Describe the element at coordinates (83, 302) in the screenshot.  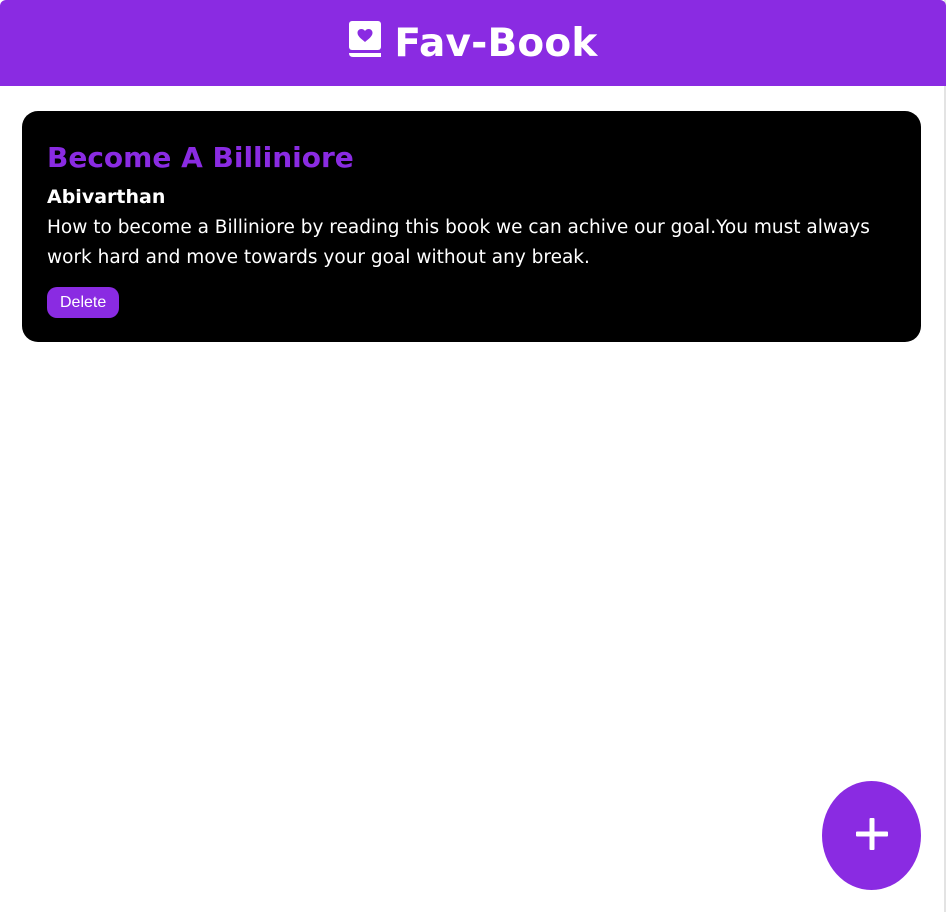
I see `delete-button: Delete` at that location.